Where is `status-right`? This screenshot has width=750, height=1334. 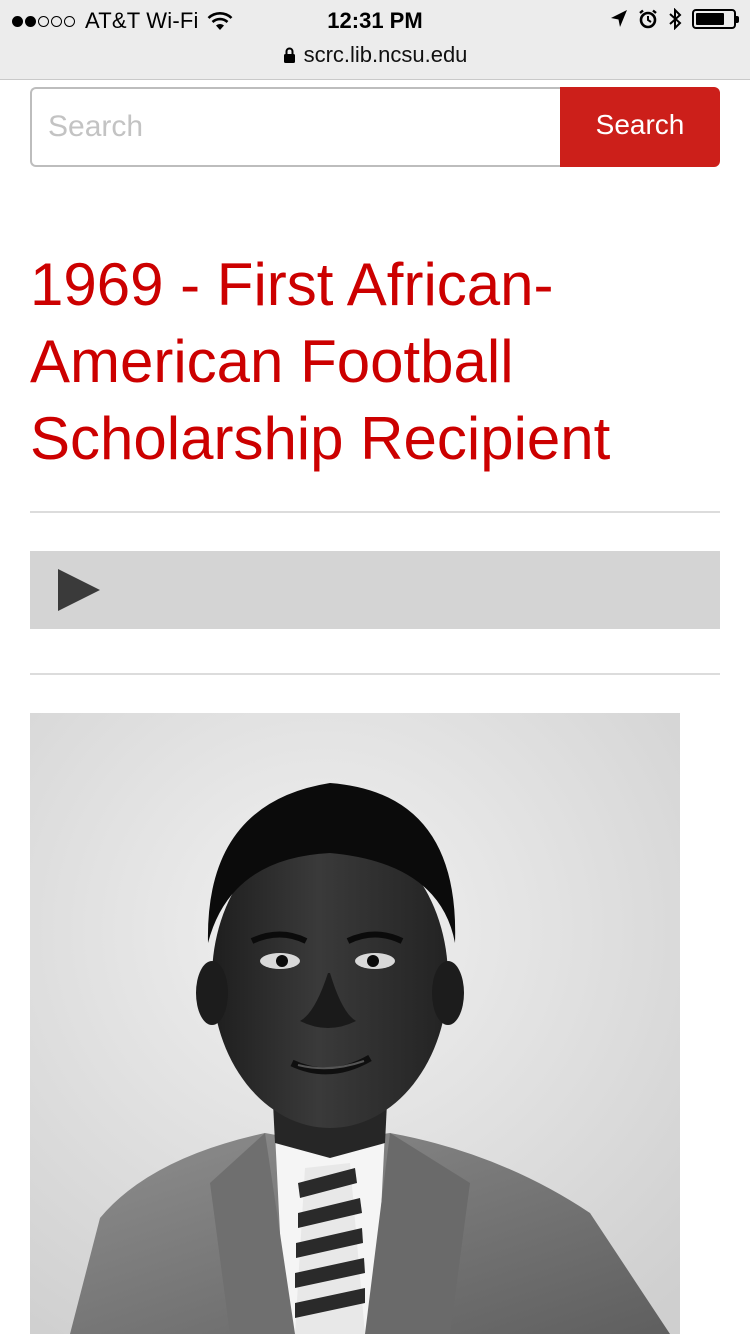 status-right is located at coordinates (674, 19).